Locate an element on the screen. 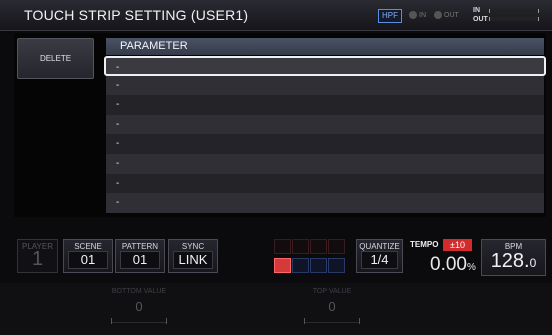 This screenshot has width=552, height=335. level-meter-out is located at coordinates (514, 19).